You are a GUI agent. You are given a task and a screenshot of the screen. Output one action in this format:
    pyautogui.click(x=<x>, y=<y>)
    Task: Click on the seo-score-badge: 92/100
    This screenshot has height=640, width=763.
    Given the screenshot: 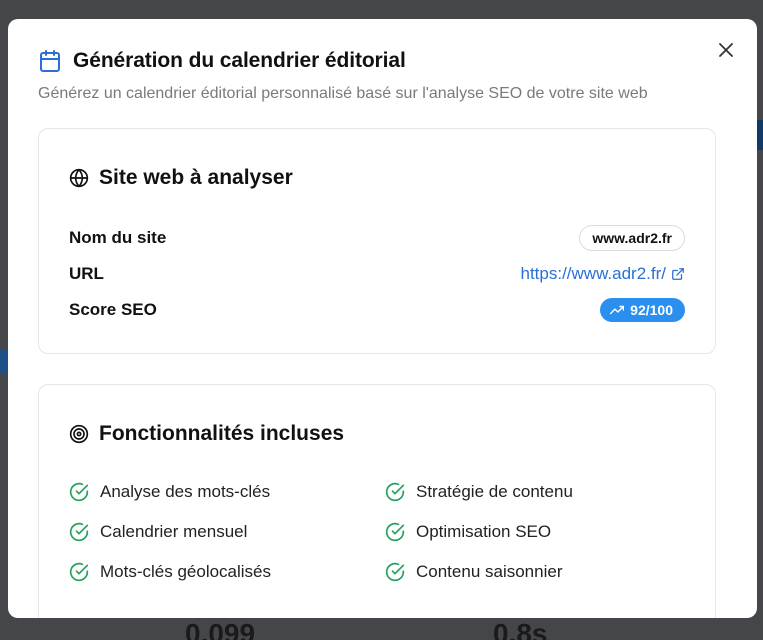 What is the action you would take?
    pyautogui.click(x=642, y=310)
    